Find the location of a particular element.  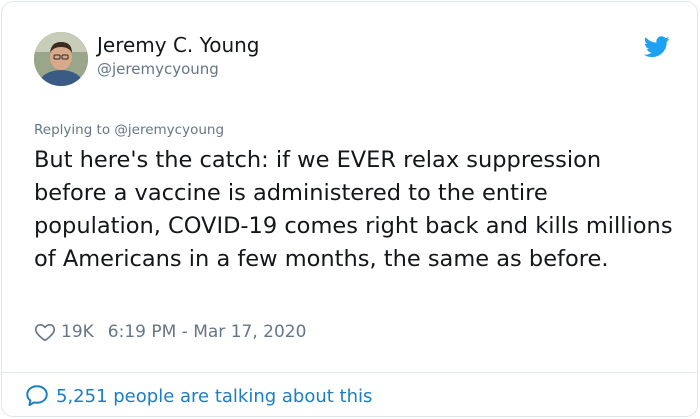

speech-bubble-icon is located at coordinates (37, 396).